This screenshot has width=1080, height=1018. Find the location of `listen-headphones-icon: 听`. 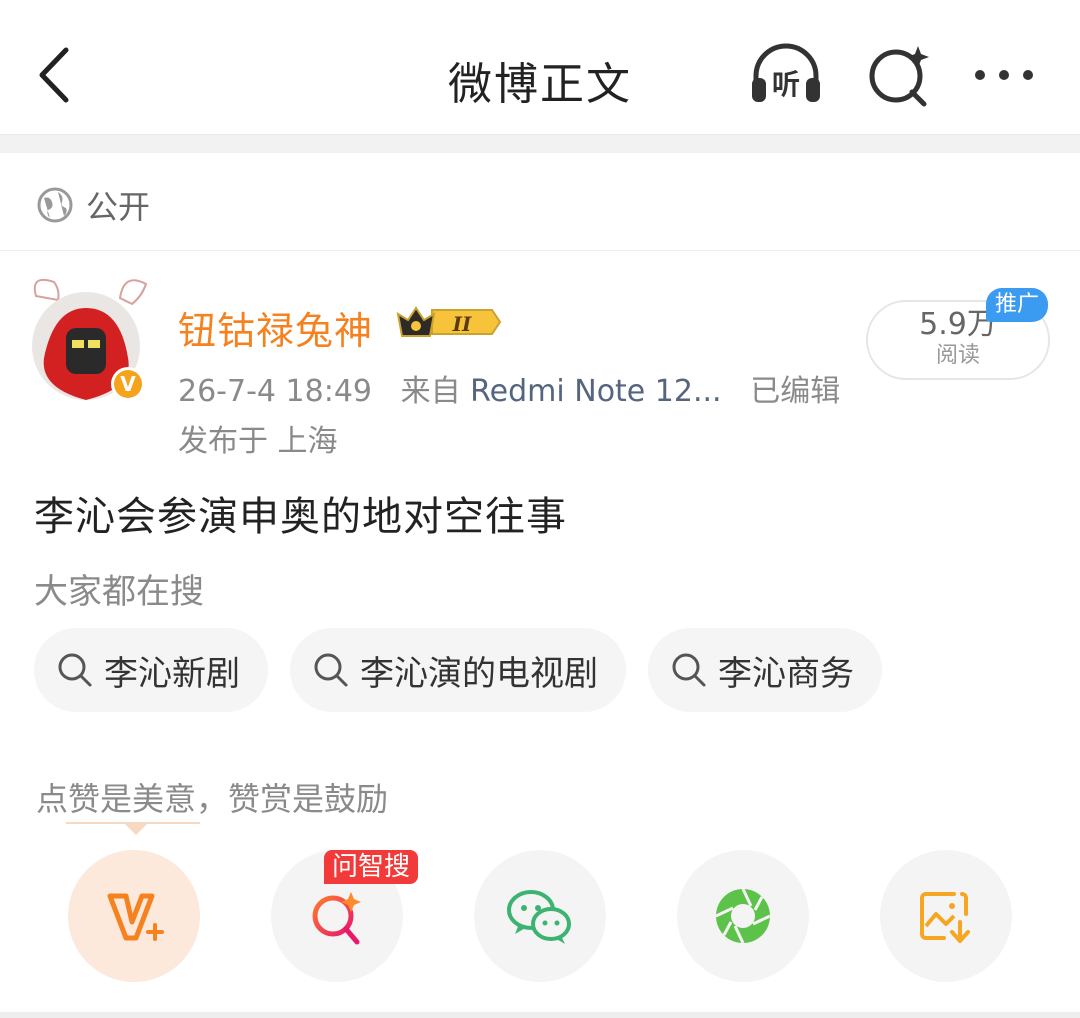

listen-headphones-icon: 听 is located at coordinates (786, 75).